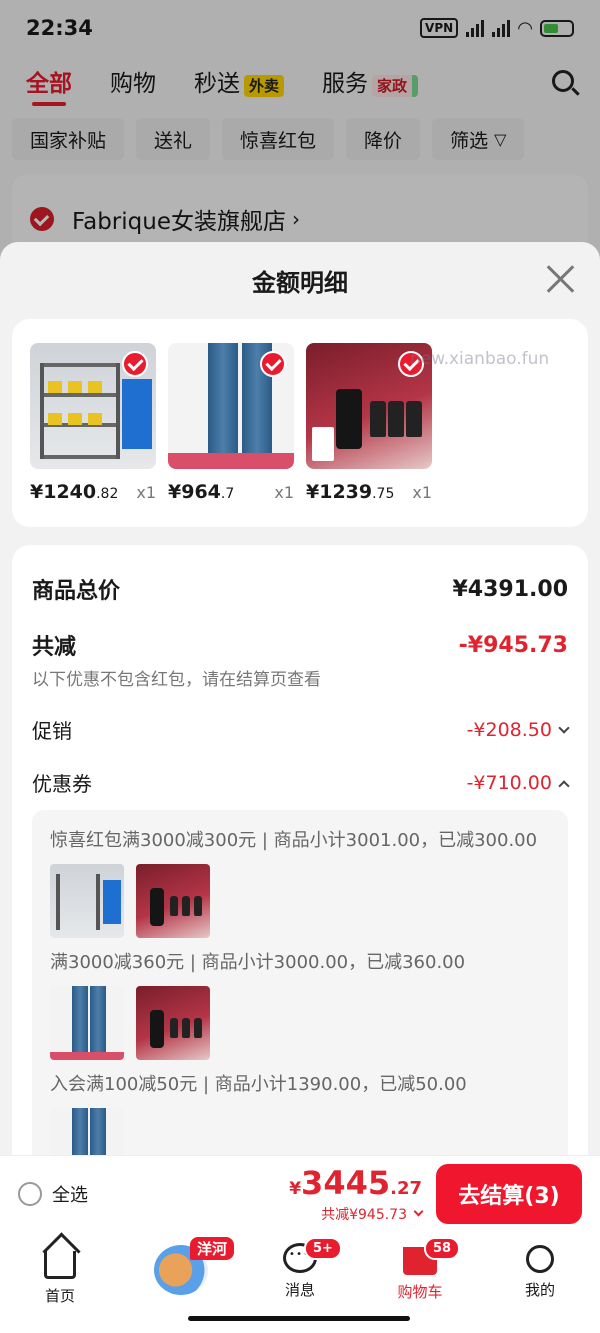 This screenshot has width=600, height=1333. What do you see at coordinates (231, 406) in the screenshot?
I see `product-image-jeans` at bounding box center [231, 406].